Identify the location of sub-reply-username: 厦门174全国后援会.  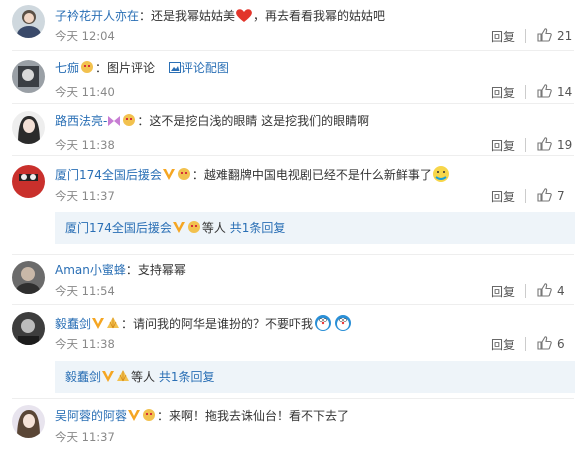
(118, 228).